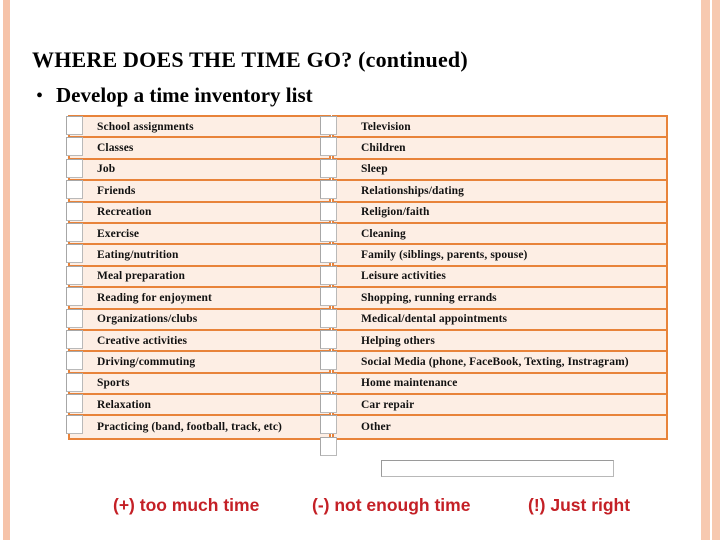 The height and width of the screenshot is (540, 720). I want to click on inventory-row-label: Medical/dental appointments, so click(434, 319).